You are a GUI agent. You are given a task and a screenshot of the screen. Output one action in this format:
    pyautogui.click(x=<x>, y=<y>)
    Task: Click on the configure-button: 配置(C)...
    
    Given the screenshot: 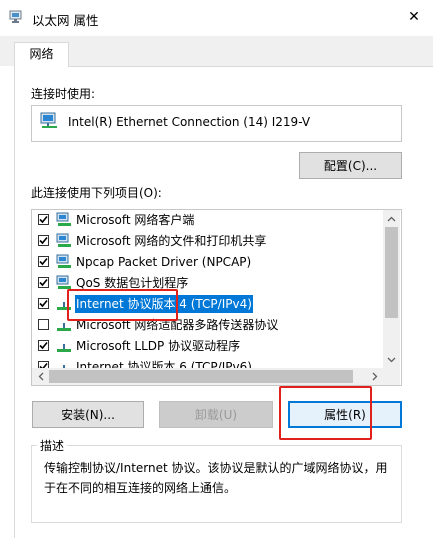 What is the action you would take?
    pyautogui.click(x=350, y=165)
    